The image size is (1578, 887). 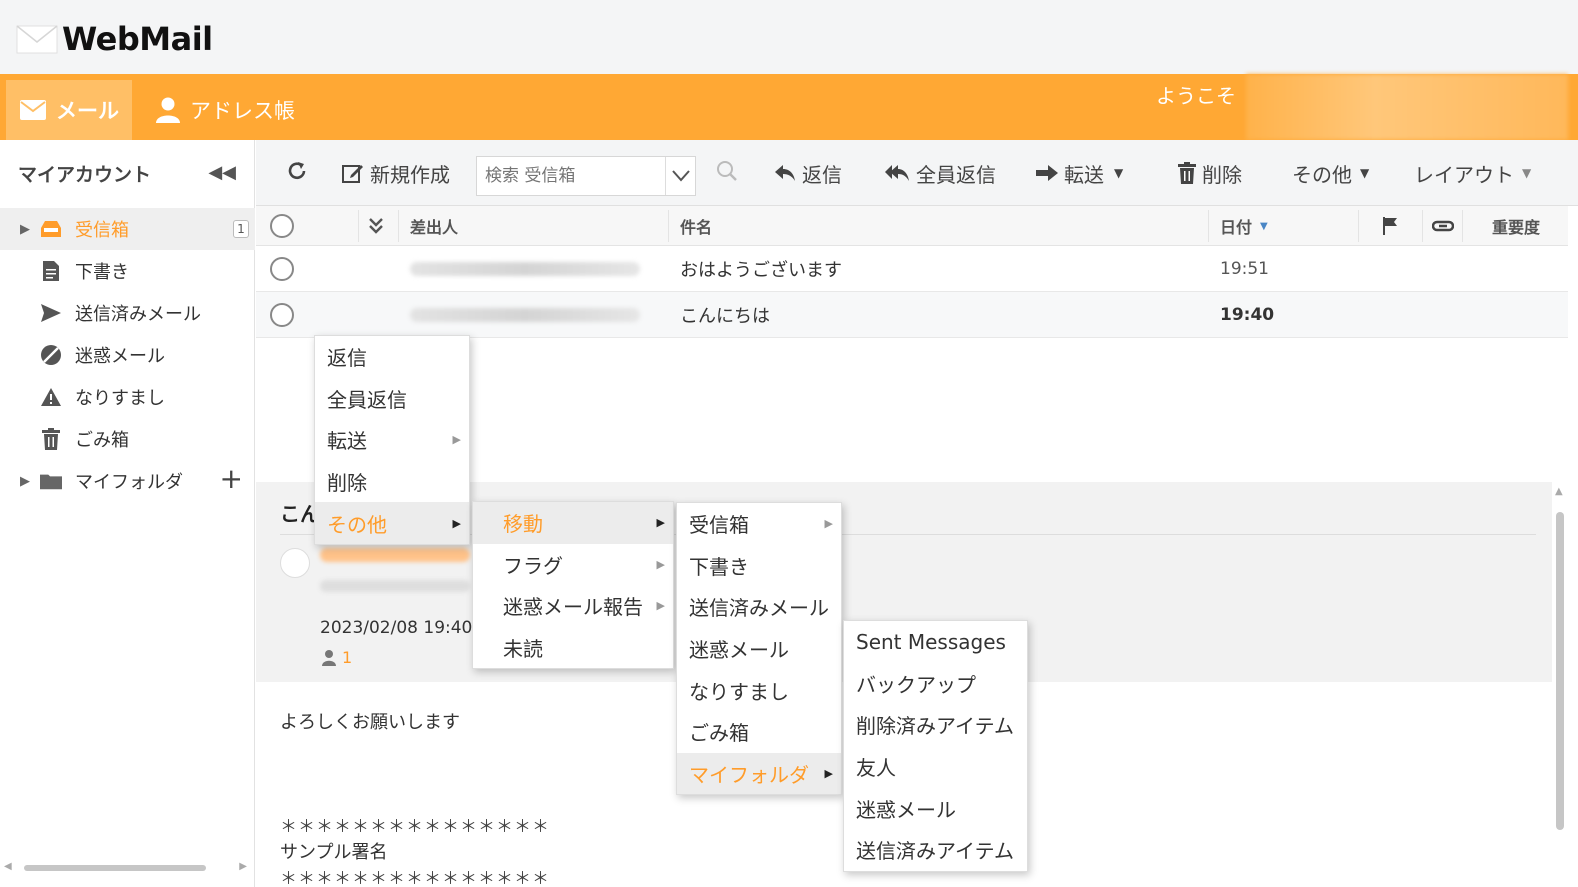 What do you see at coordinates (102, 440) in the screenshot?
I see `sidebar-item-label: ごみ箱` at bounding box center [102, 440].